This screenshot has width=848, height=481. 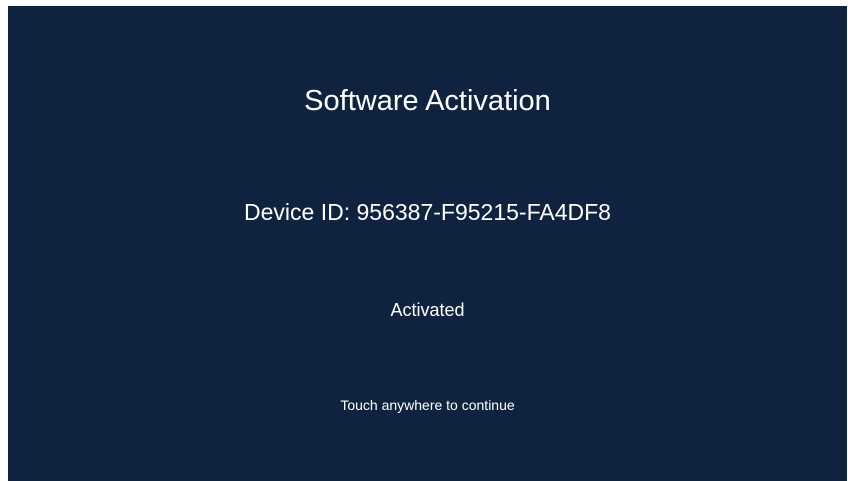 What do you see at coordinates (427, 405) in the screenshot?
I see `continue-hint: Touch anywhere to continue` at bounding box center [427, 405].